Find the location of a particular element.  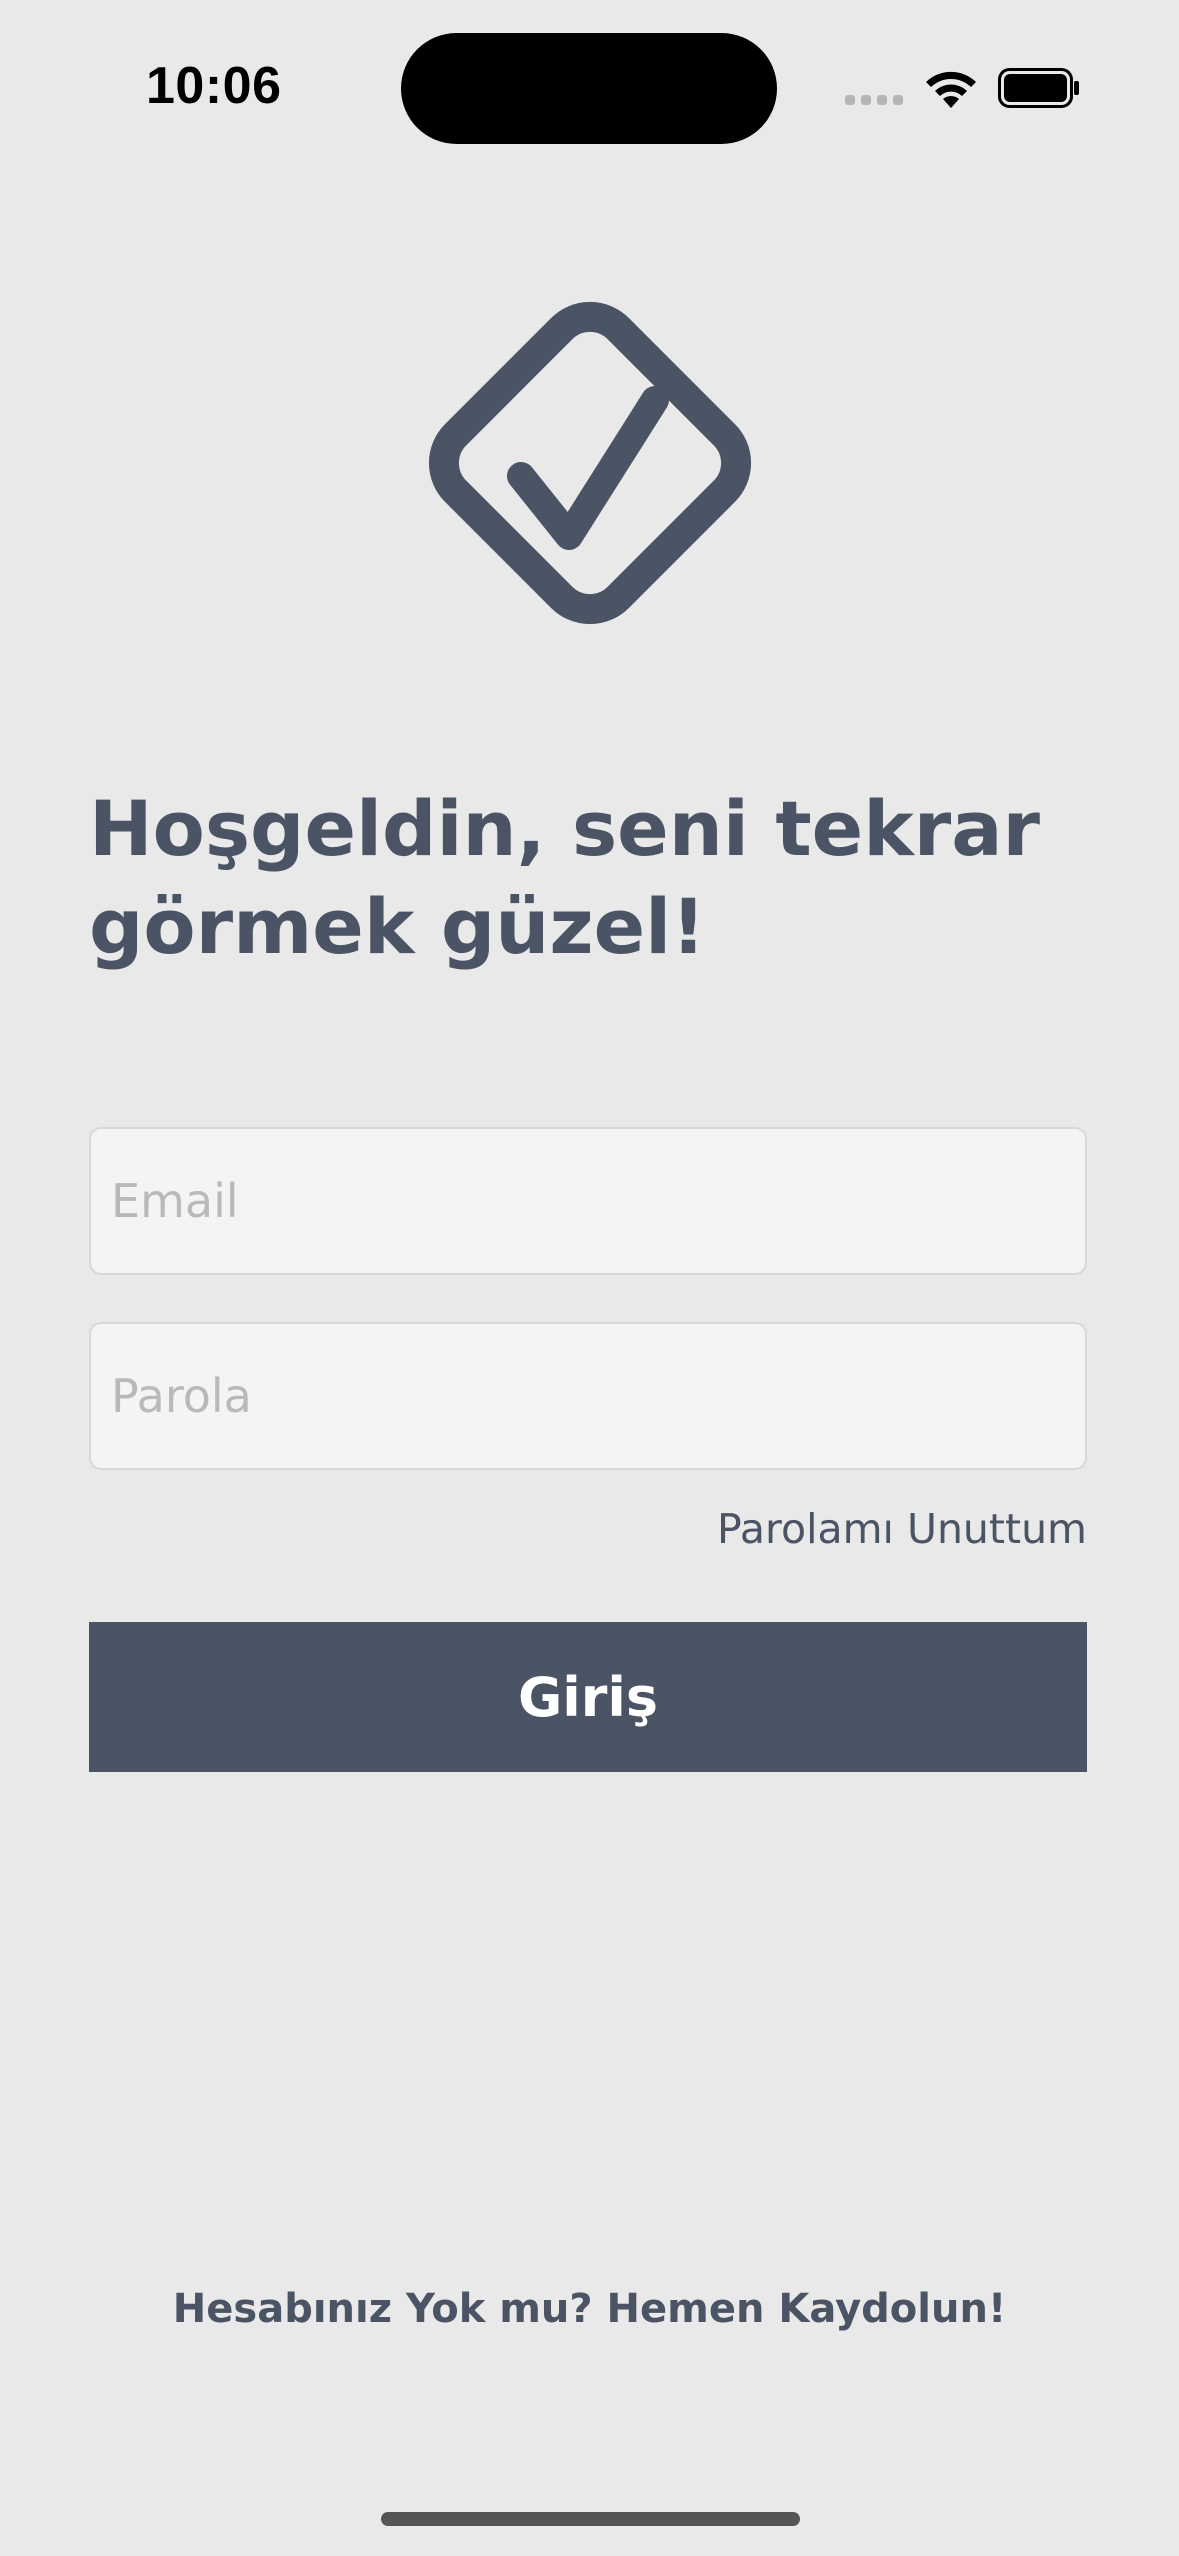

home-indicator is located at coordinates (590, 2519).